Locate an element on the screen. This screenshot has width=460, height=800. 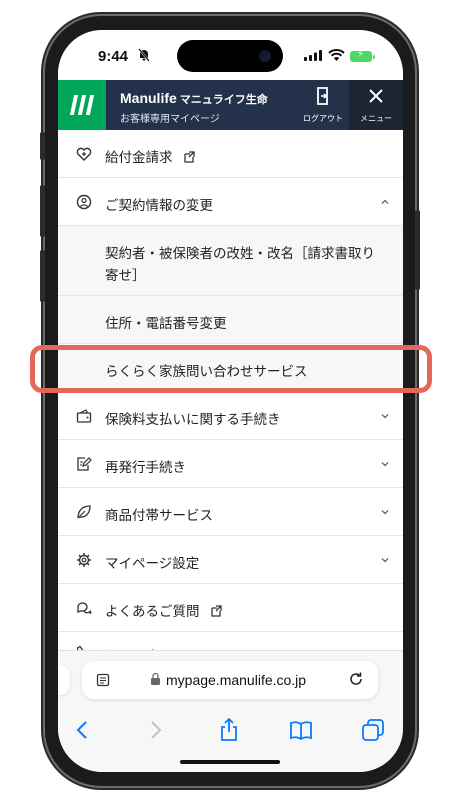
close-icon is located at coordinates (376, 96).